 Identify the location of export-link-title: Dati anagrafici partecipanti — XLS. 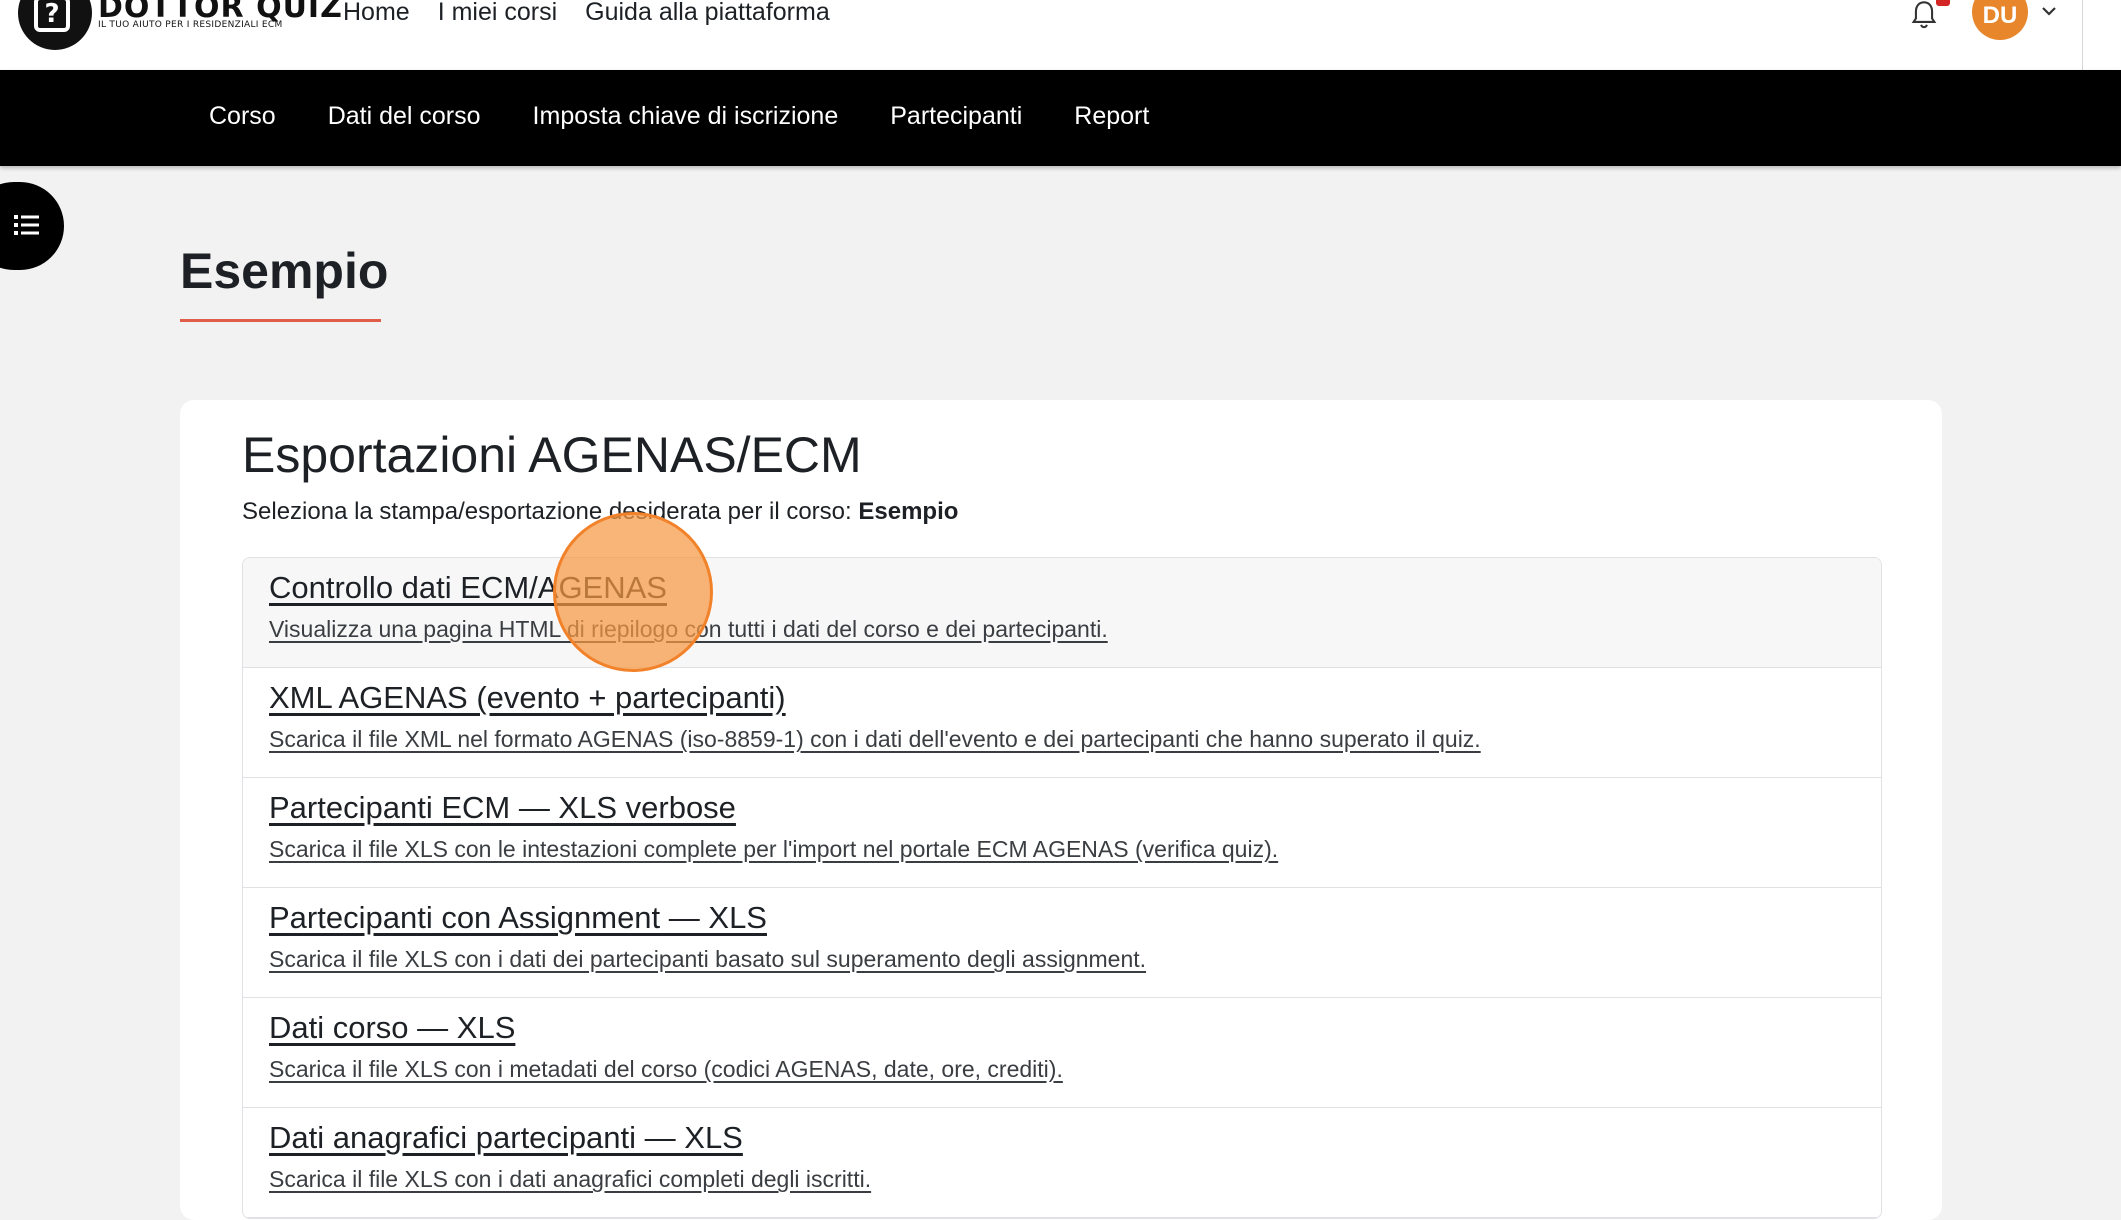
(1062, 1138).